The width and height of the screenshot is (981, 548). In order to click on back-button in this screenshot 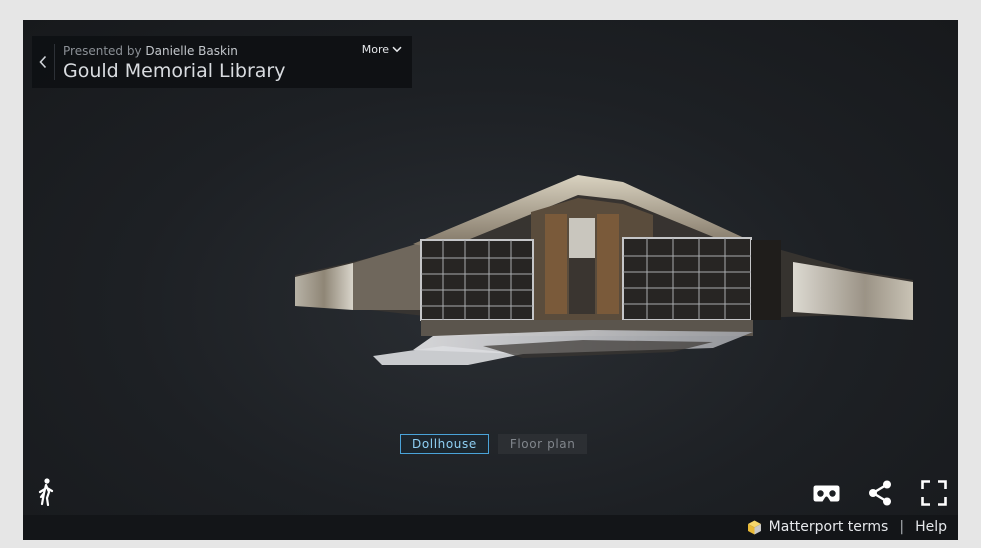, I will do `click(43, 62)`.